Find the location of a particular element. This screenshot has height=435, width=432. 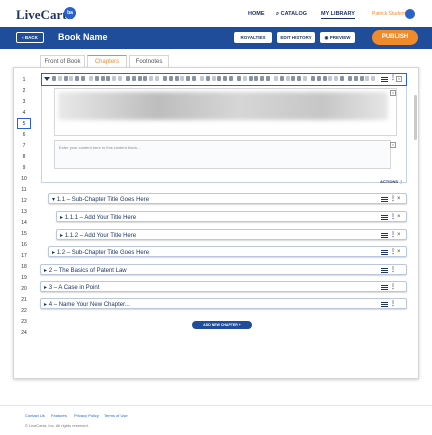

user-name: Patrick Student is located at coordinates (389, 14).